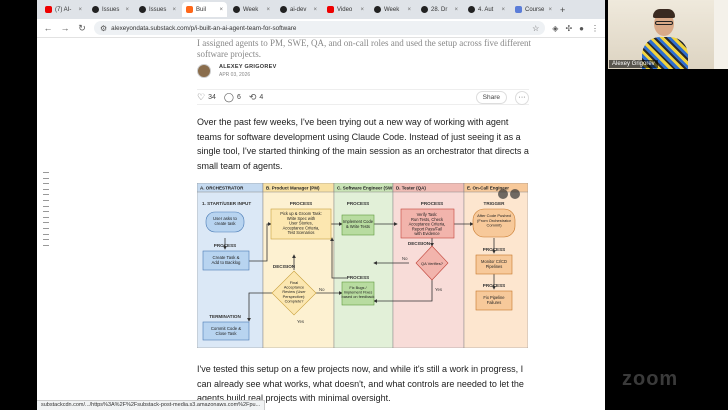 This screenshot has width=728, height=410. I want to click on bookmark-star-icon: ☆, so click(535, 28).